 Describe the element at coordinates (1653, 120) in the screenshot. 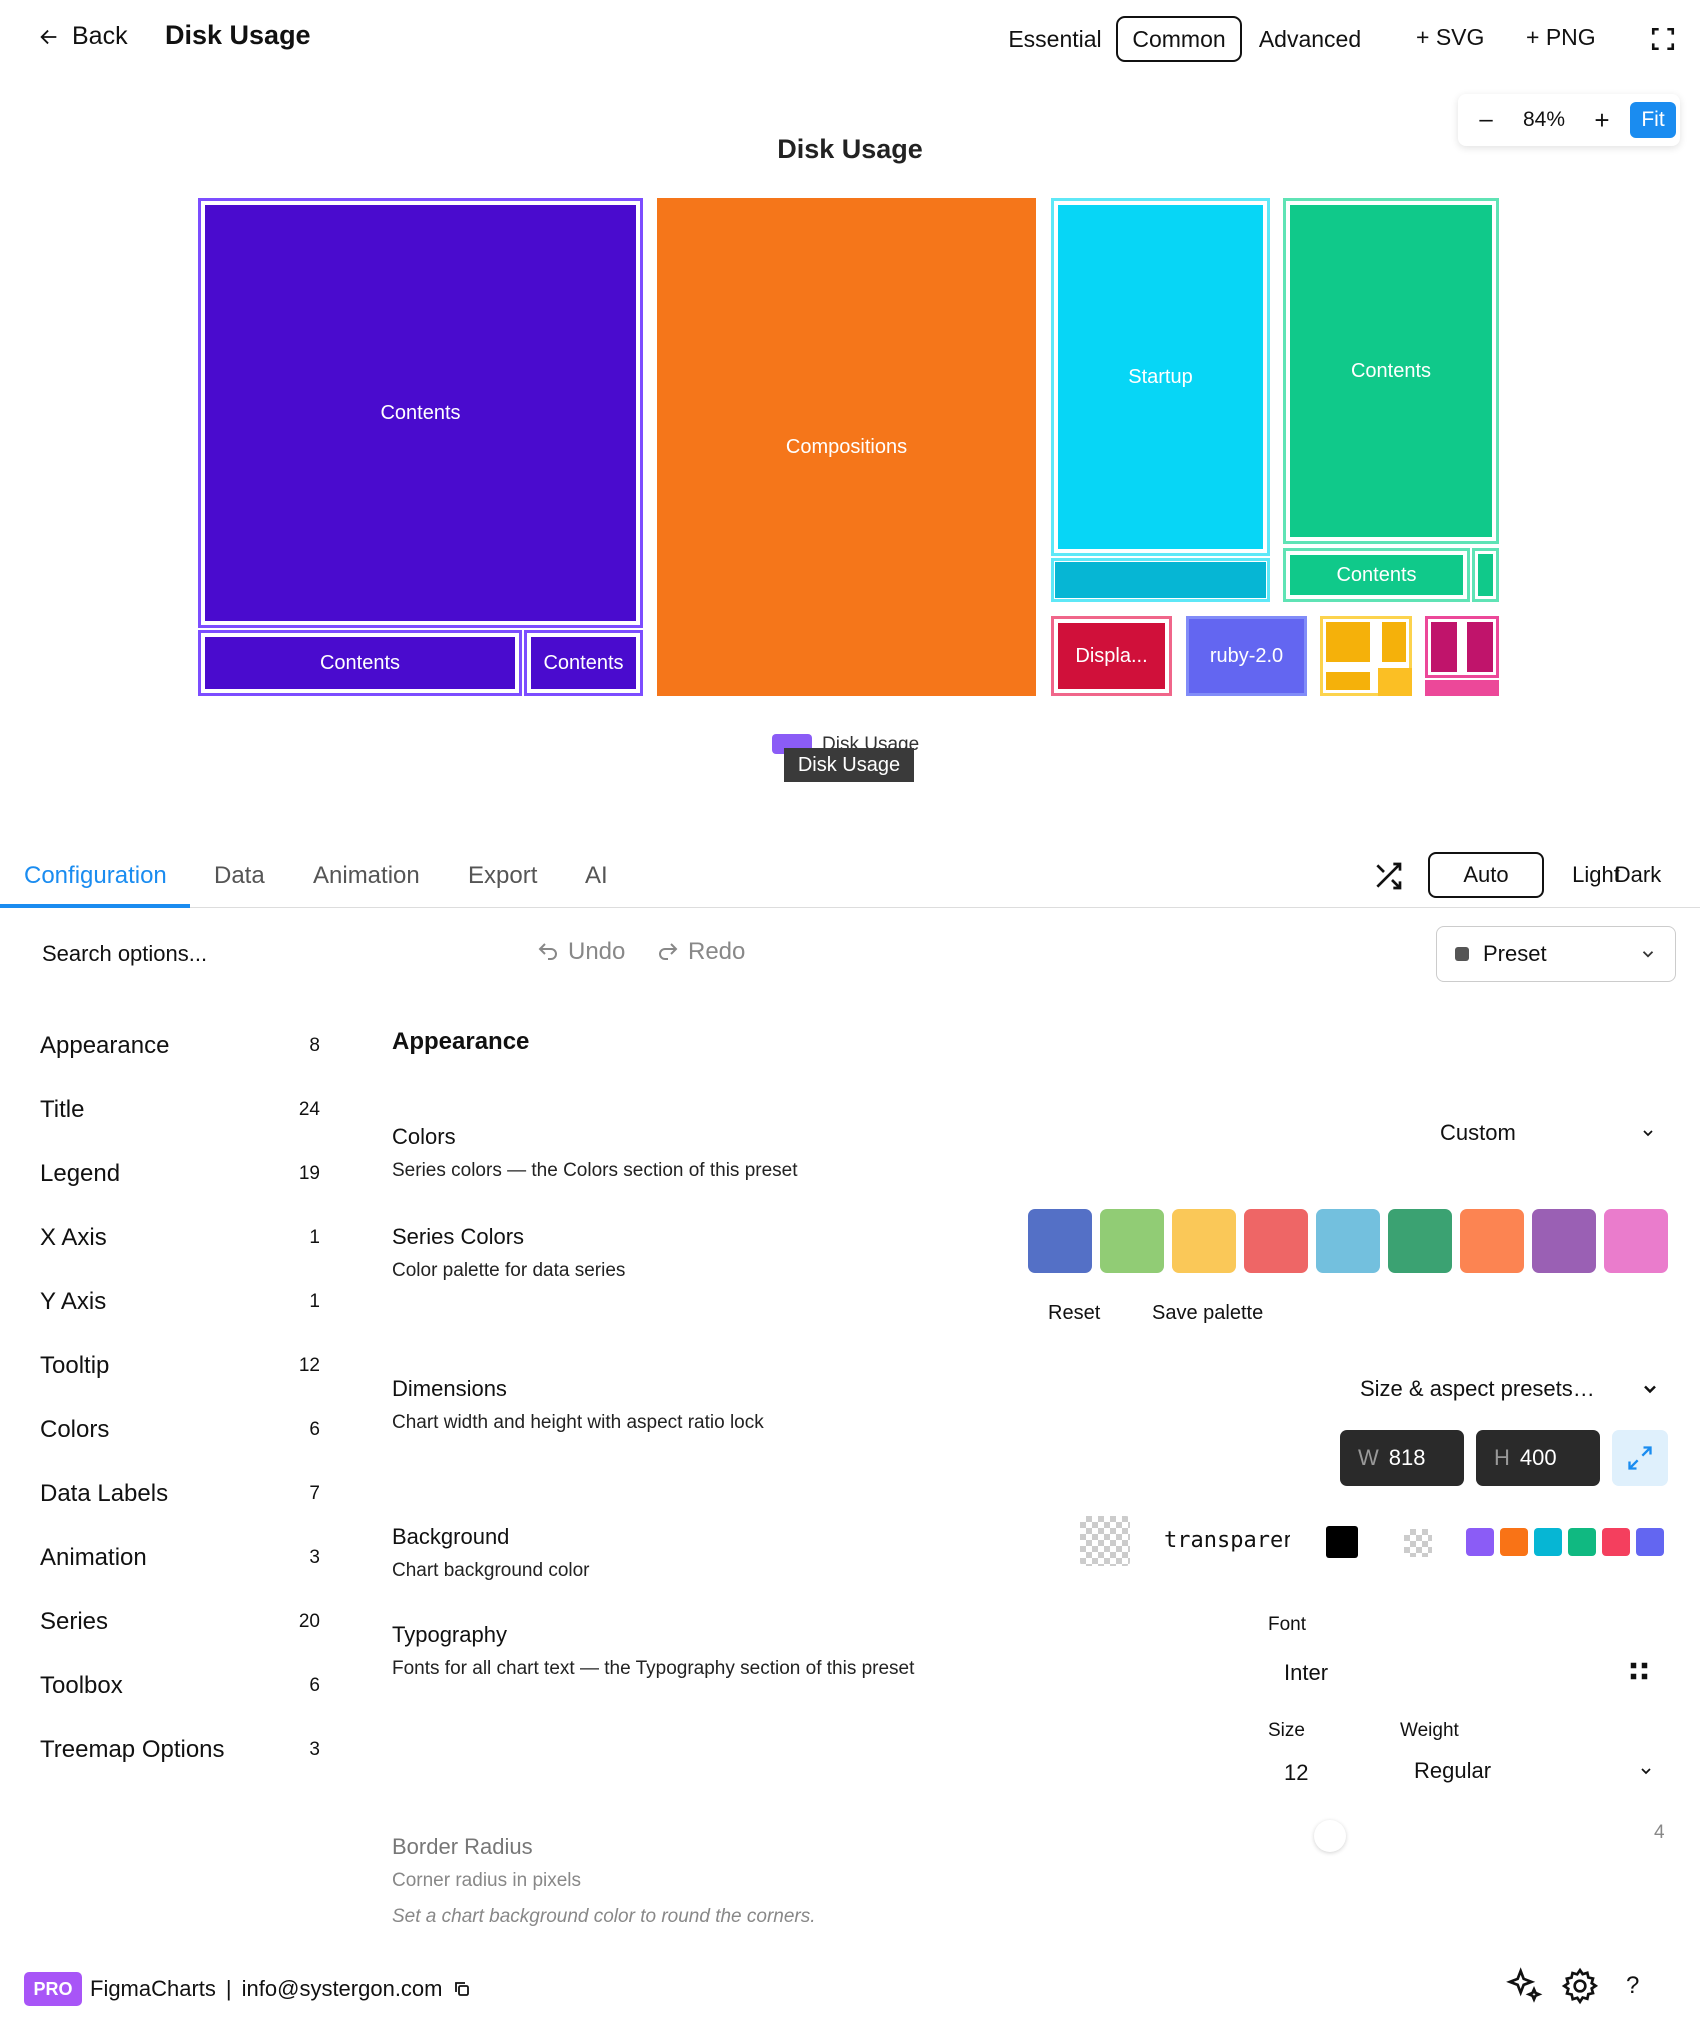

I see `zoom-fit-button: Fit` at that location.